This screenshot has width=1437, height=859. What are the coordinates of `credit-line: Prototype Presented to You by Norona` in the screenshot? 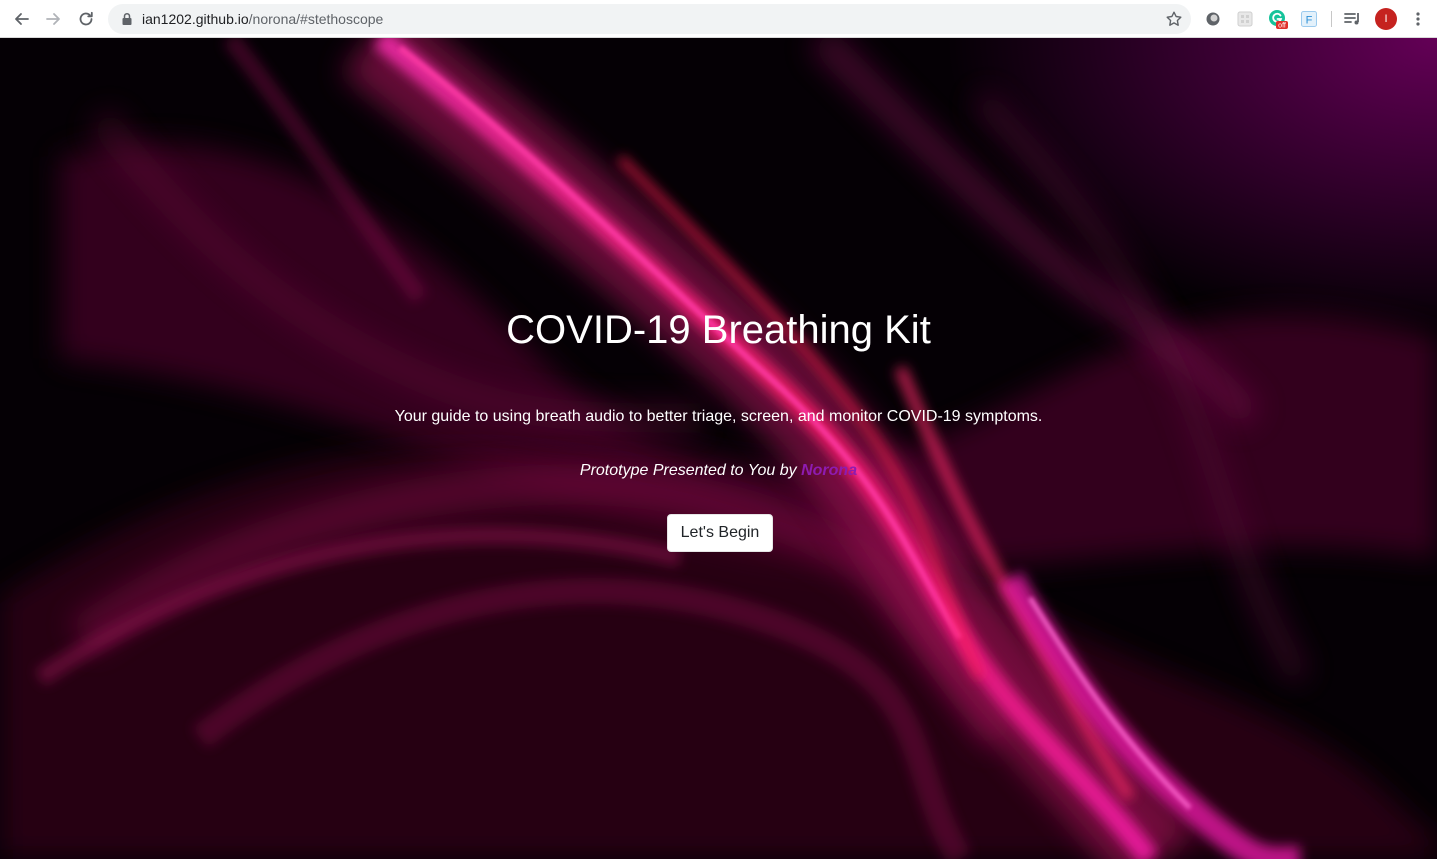 It's located at (718, 471).